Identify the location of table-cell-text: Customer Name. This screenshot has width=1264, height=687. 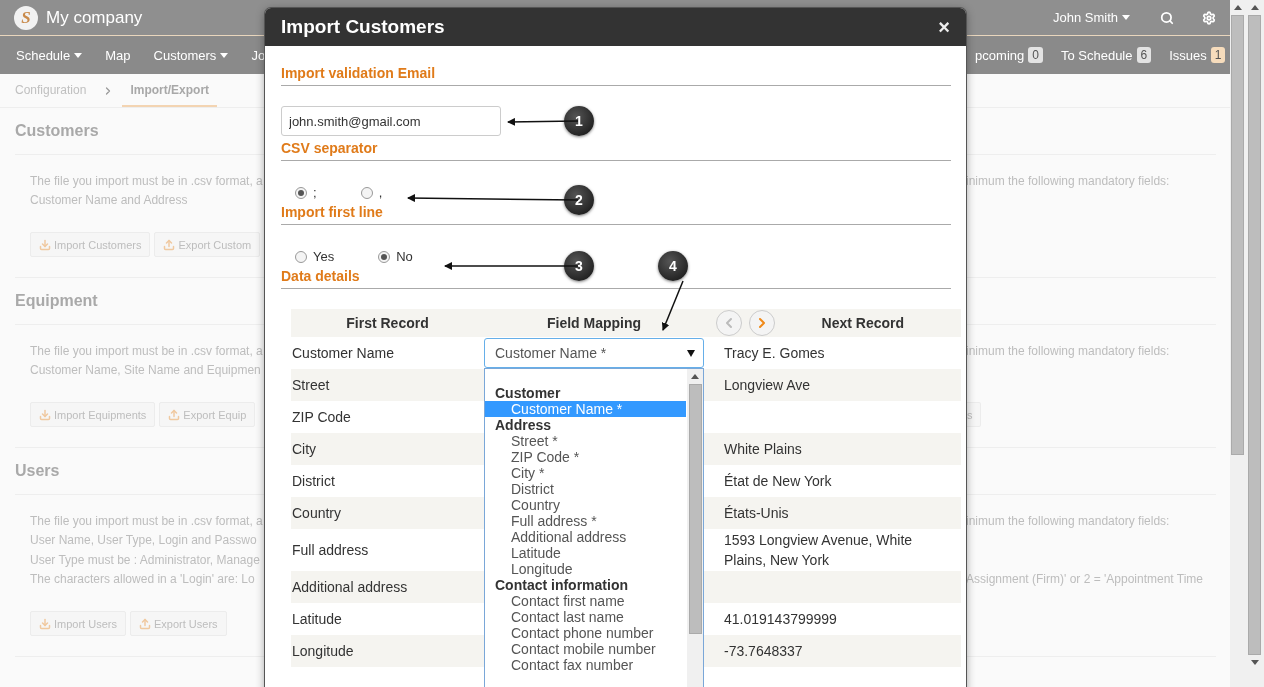
(343, 353).